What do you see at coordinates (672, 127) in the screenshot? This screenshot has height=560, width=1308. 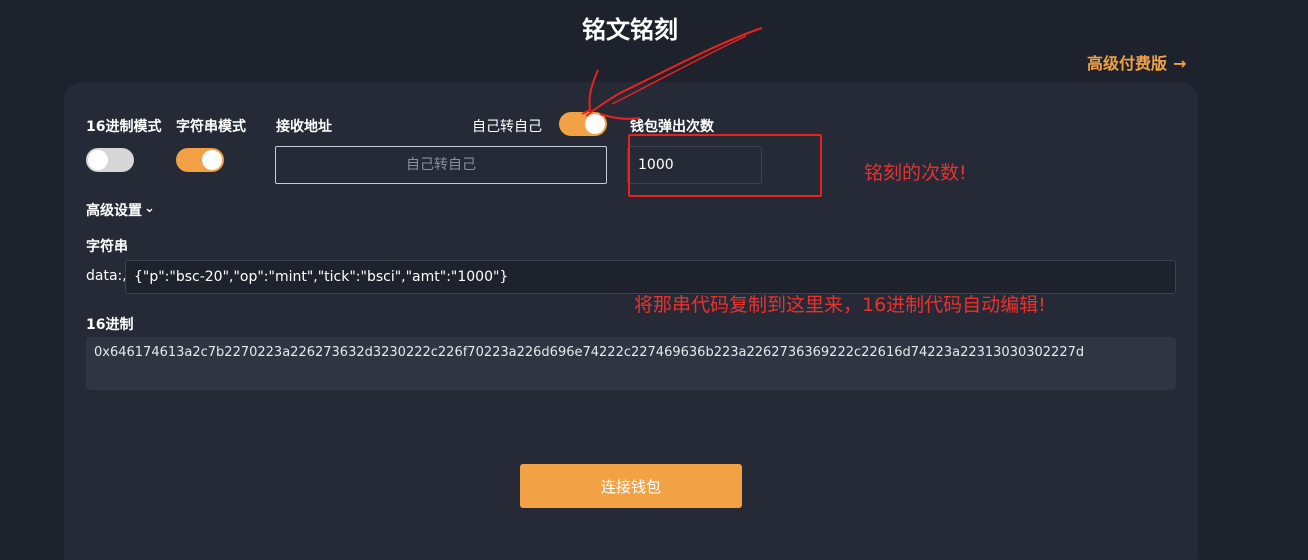 I see `wallet-popup-count-label: 钱包弹出次数` at bounding box center [672, 127].